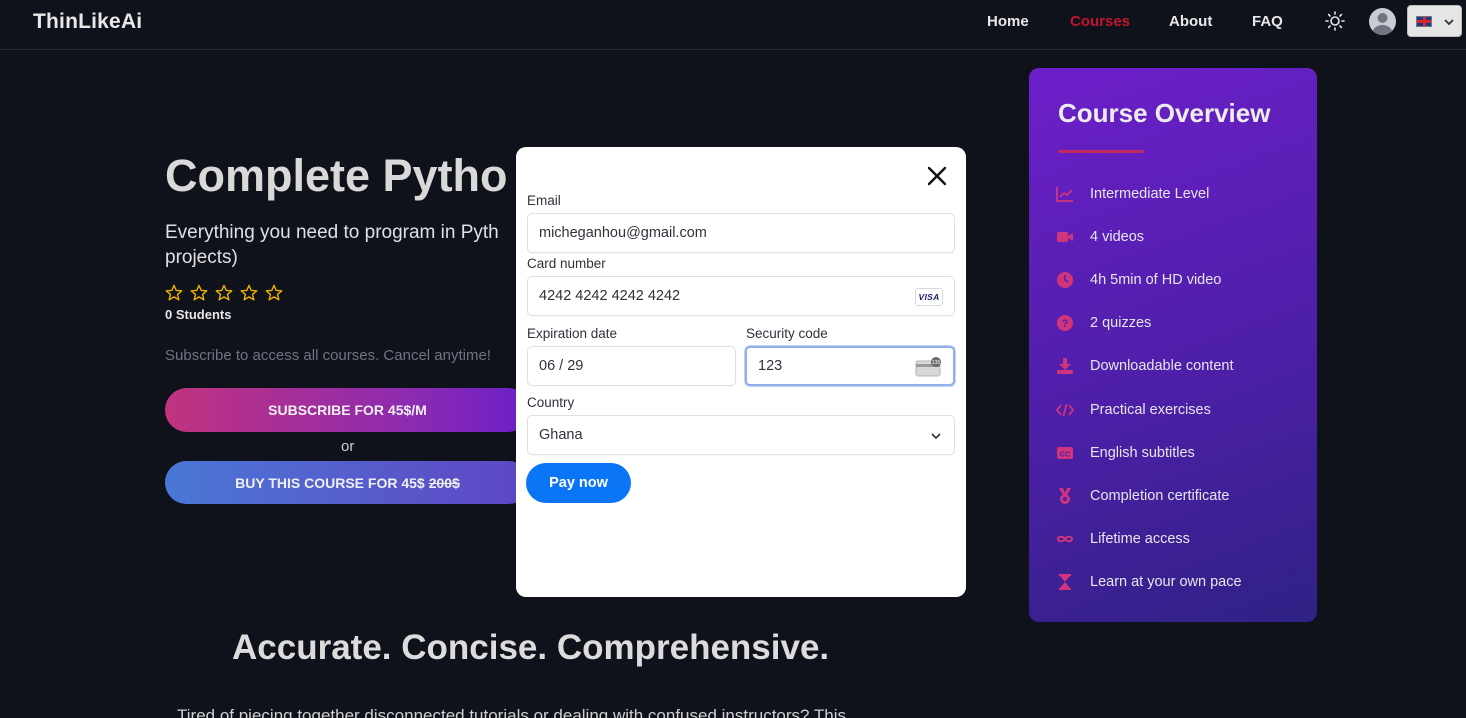  I want to click on buy-button-label: BUY THIS COURSE FOR 45$, so click(330, 482).